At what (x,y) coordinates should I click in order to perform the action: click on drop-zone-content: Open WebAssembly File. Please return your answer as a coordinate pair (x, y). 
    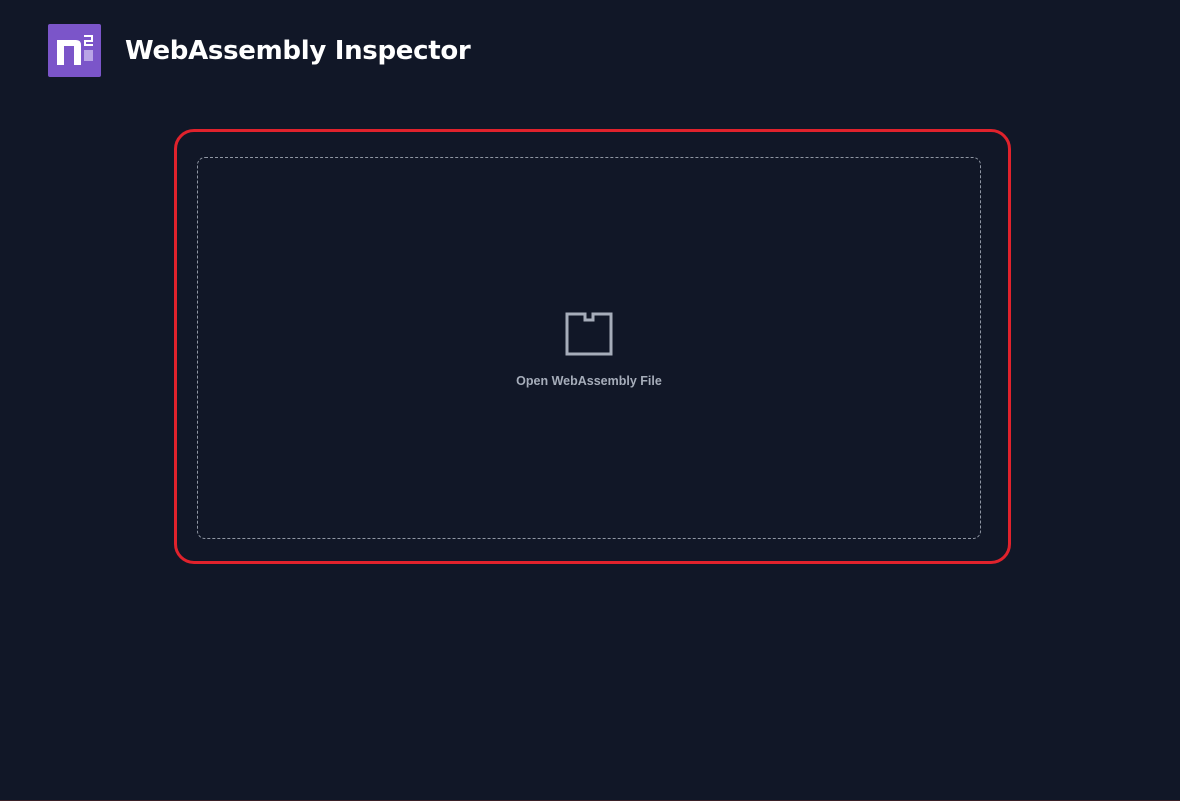
    Looking at the image, I should click on (589, 350).